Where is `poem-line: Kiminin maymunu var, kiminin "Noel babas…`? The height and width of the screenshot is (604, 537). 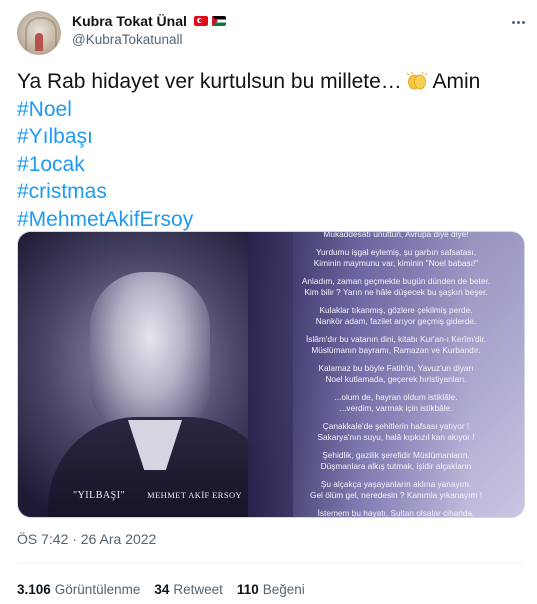 poem-line: Kiminin maymunu var, kiminin "Noel babas… is located at coordinates (396, 263).